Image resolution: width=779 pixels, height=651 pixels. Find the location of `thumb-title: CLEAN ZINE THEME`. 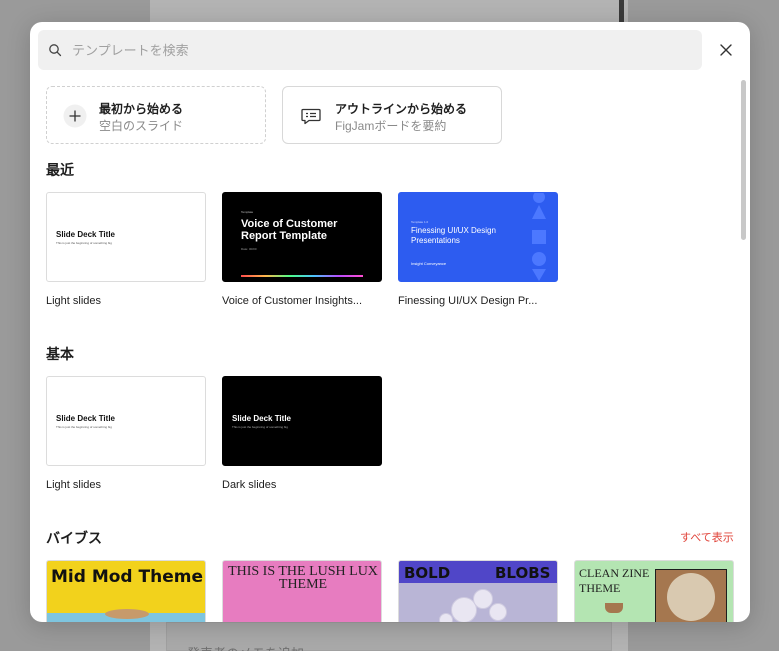

thumb-title: CLEAN ZINE THEME is located at coordinates (614, 580).